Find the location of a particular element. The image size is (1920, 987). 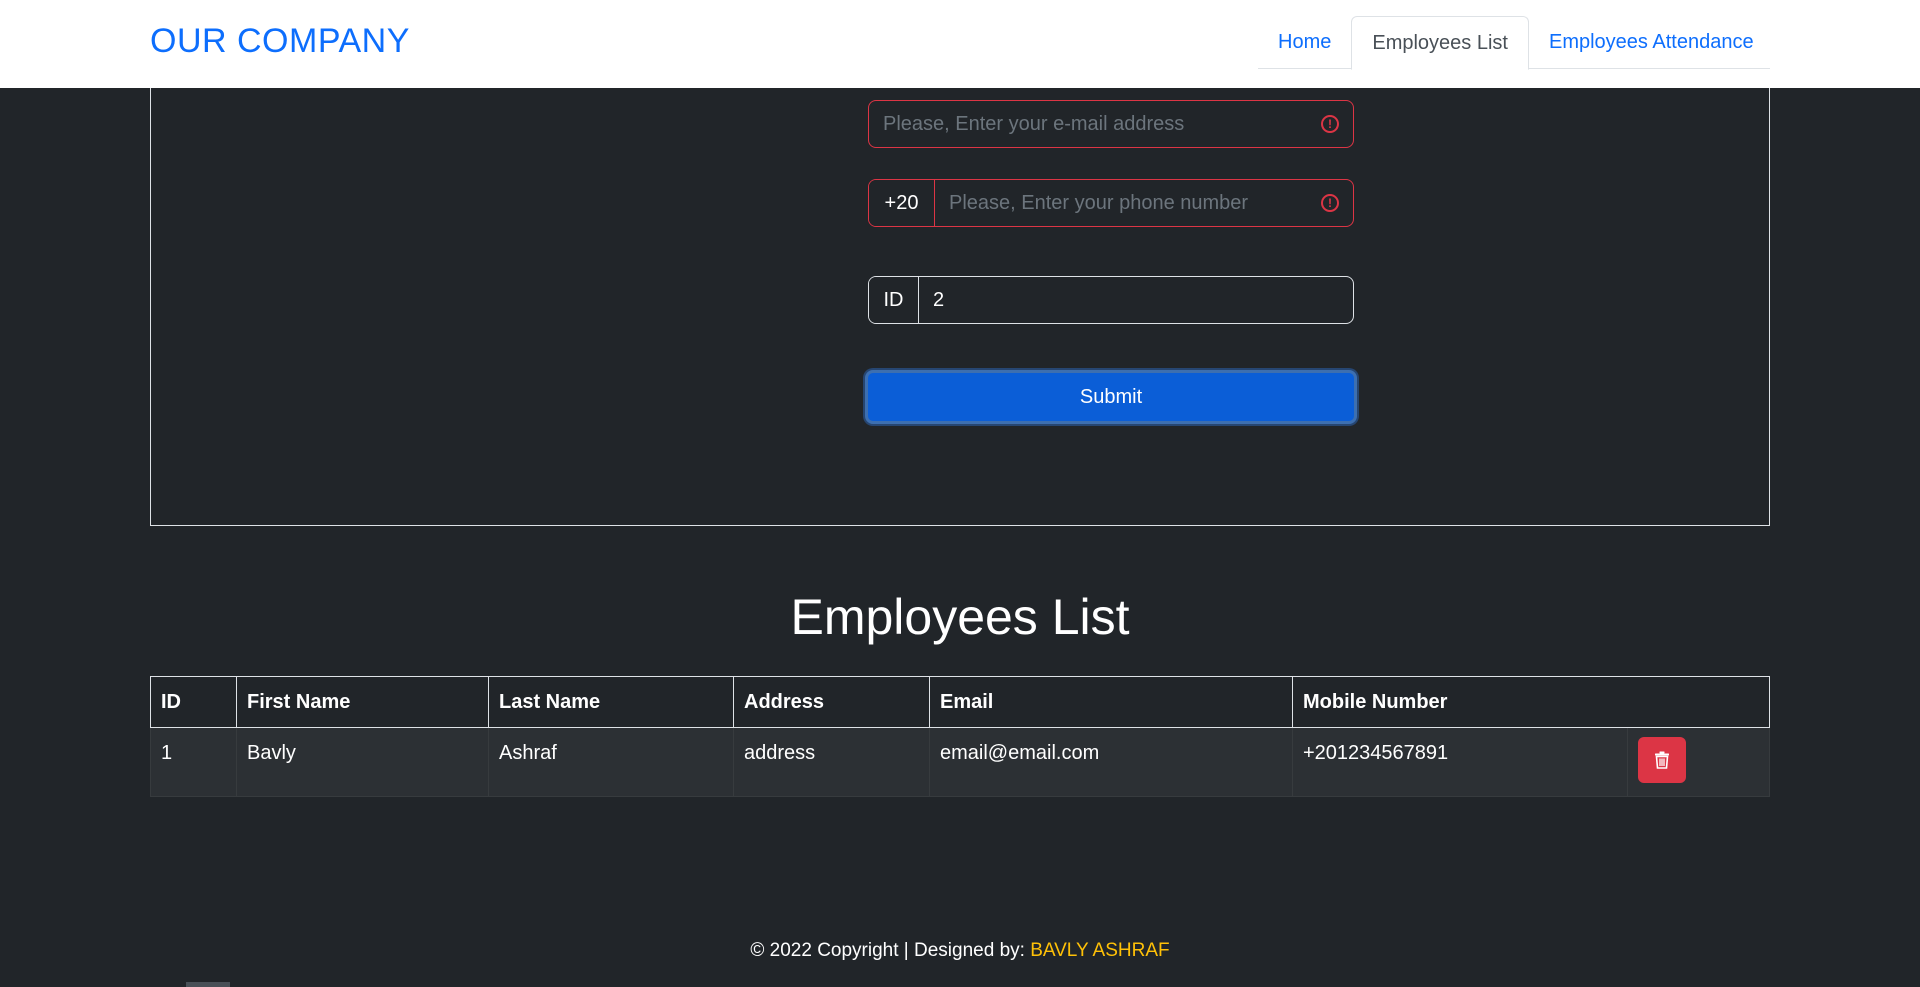

tab-employees-list: Employees List is located at coordinates (1440, 43).